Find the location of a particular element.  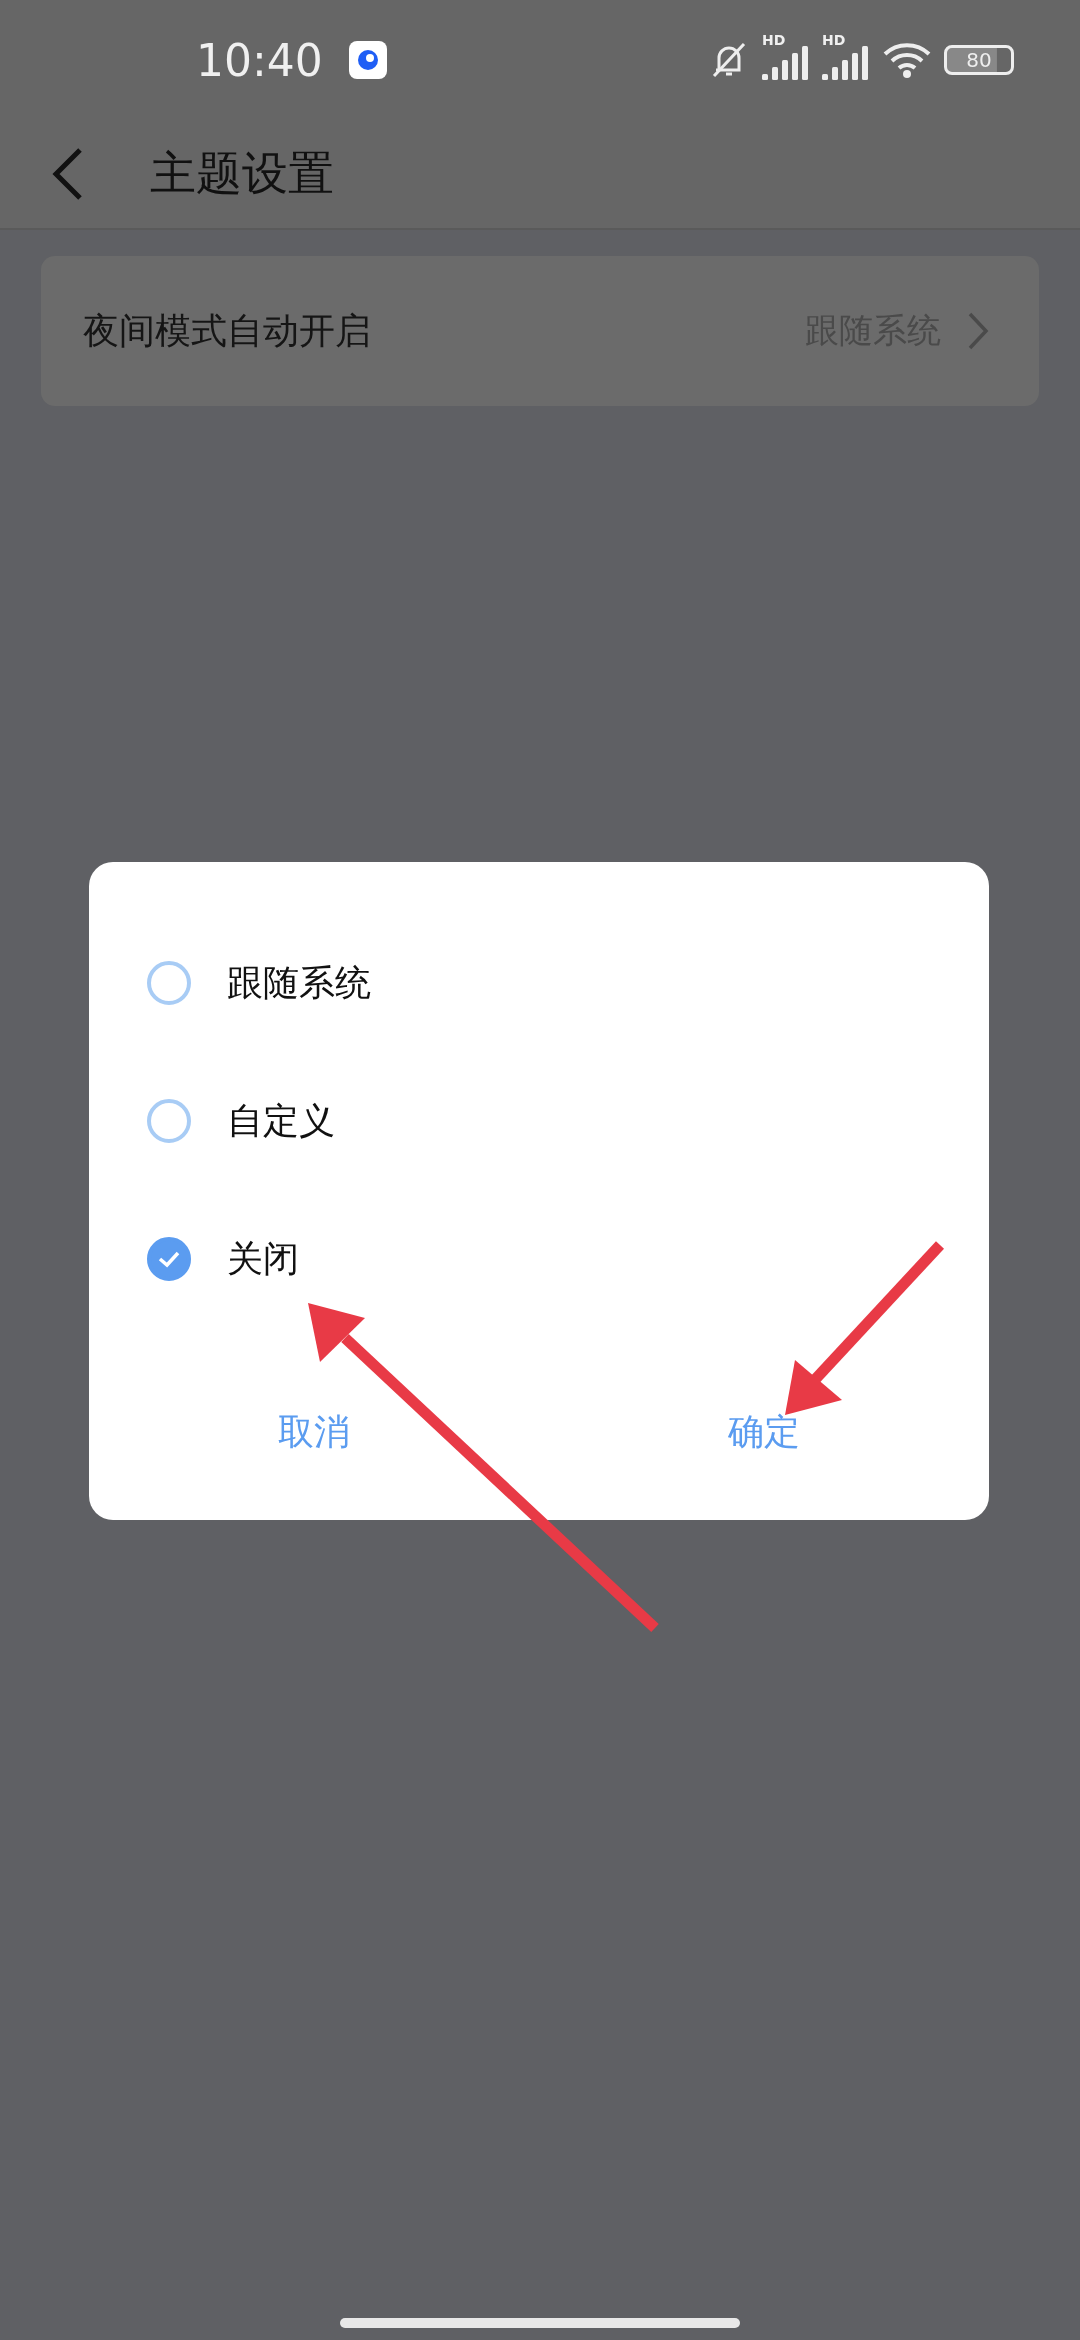

option-label: 跟随系统 is located at coordinates (299, 983).